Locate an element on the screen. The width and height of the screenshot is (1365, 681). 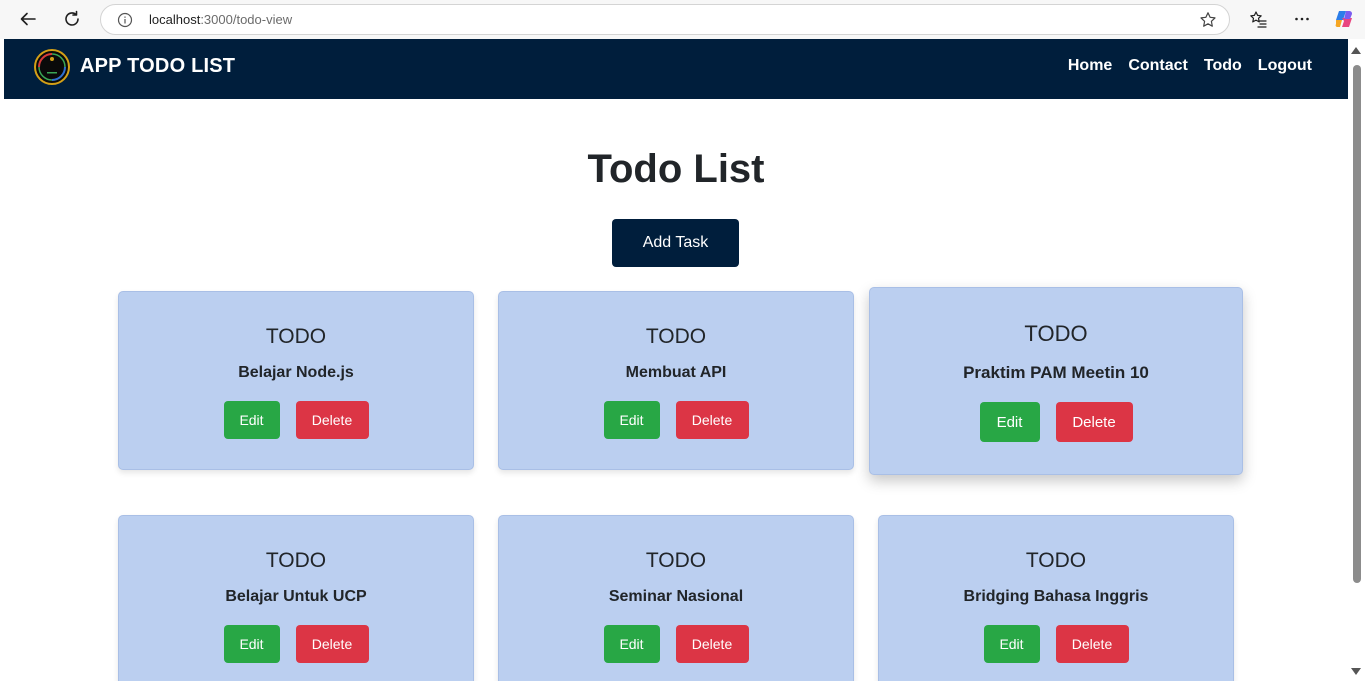
todo-title: Membuat API is located at coordinates (676, 372).